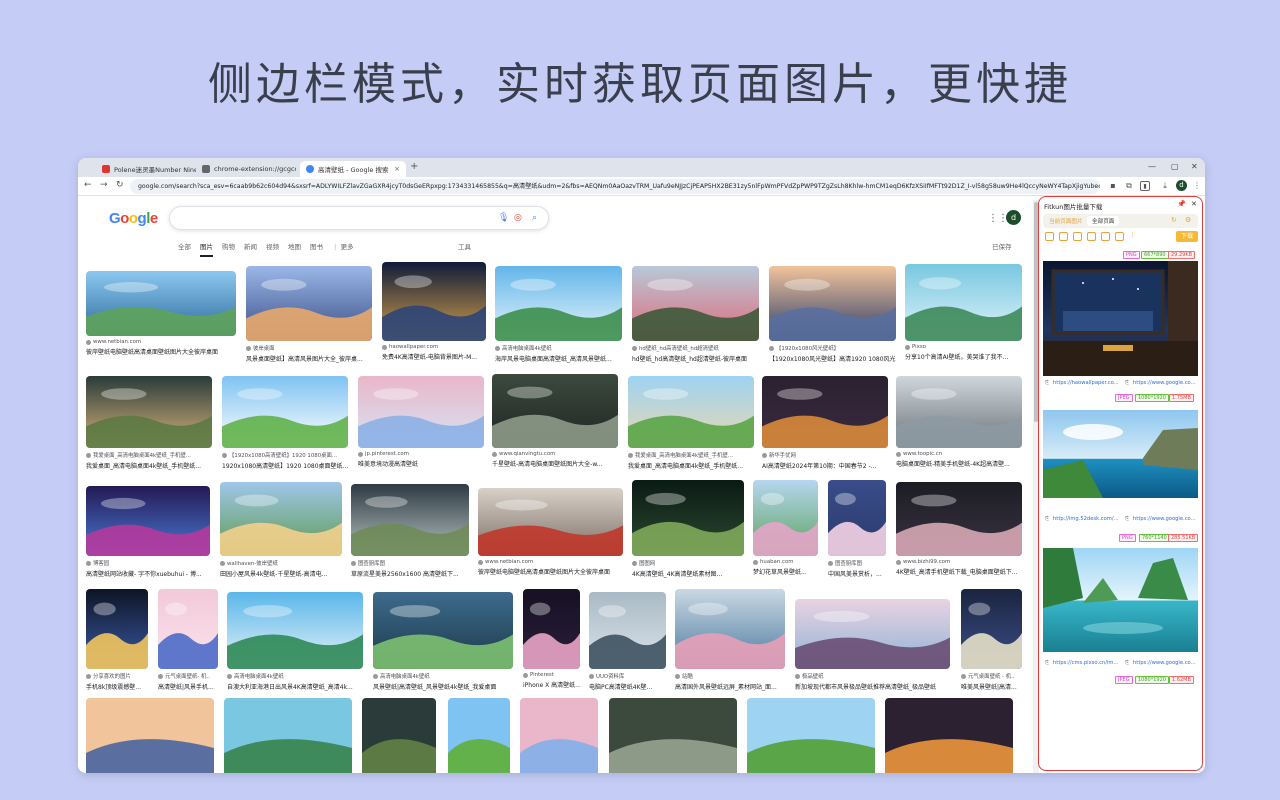 The image size is (1280, 800). I want to click on settings-gear-icon: ⚙, so click(1188, 220).